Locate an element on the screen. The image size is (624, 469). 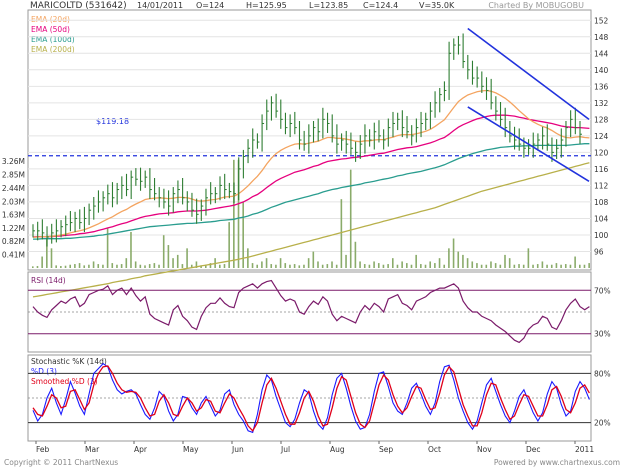
copyright-label: Copyright © 2011 ChartNexus is located at coordinates (61, 462).